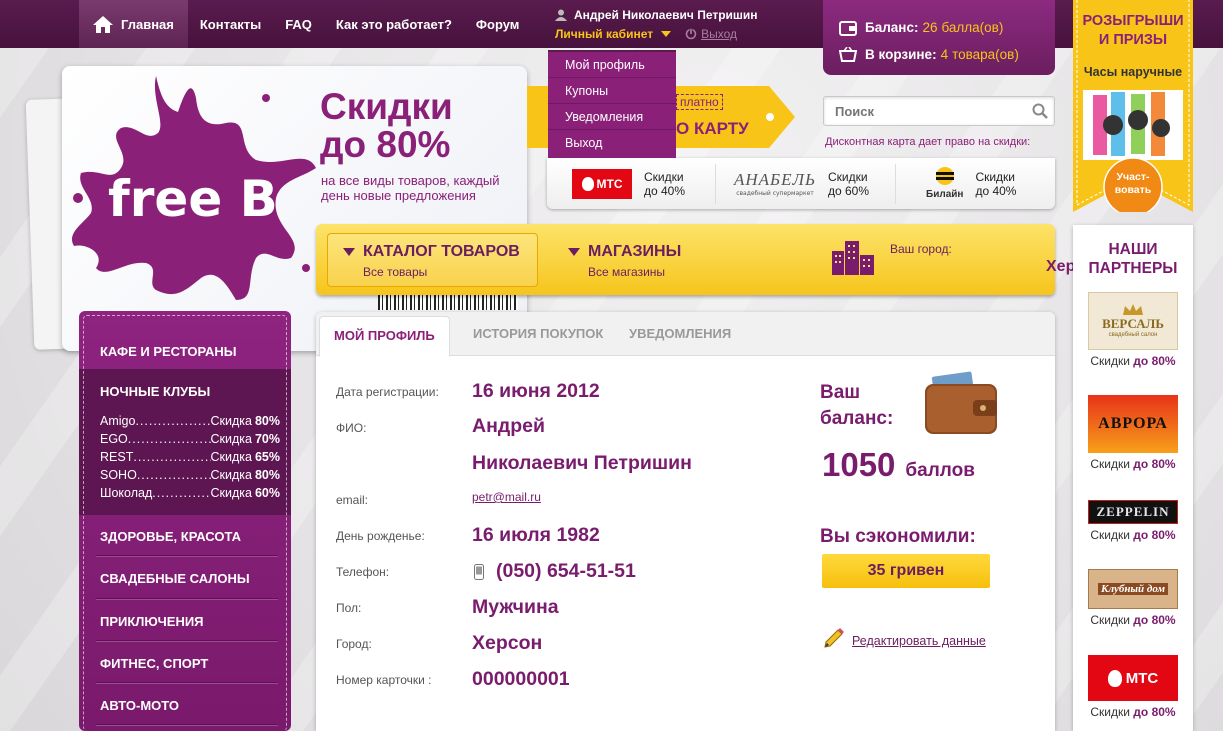  What do you see at coordinates (1133, 184) in the screenshot?
I see `participate-button: Участ-вовать` at bounding box center [1133, 184].